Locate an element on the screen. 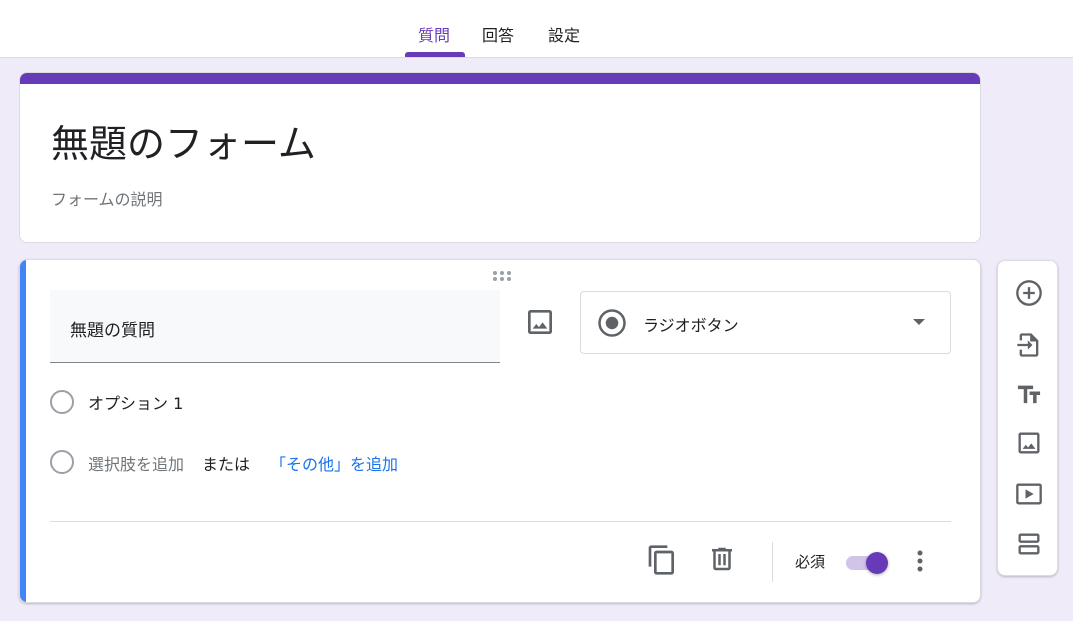 The height and width of the screenshot is (621, 1073). add-video-icon is located at coordinates (1029, 494).